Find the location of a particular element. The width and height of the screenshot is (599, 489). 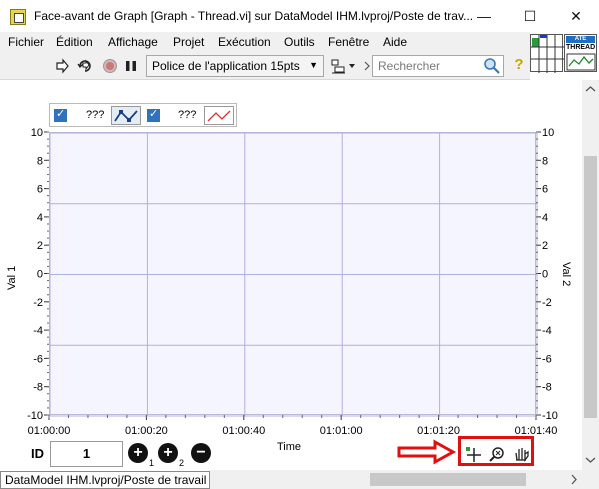

plot1-style-swatch is located at coordinates (126, 115).